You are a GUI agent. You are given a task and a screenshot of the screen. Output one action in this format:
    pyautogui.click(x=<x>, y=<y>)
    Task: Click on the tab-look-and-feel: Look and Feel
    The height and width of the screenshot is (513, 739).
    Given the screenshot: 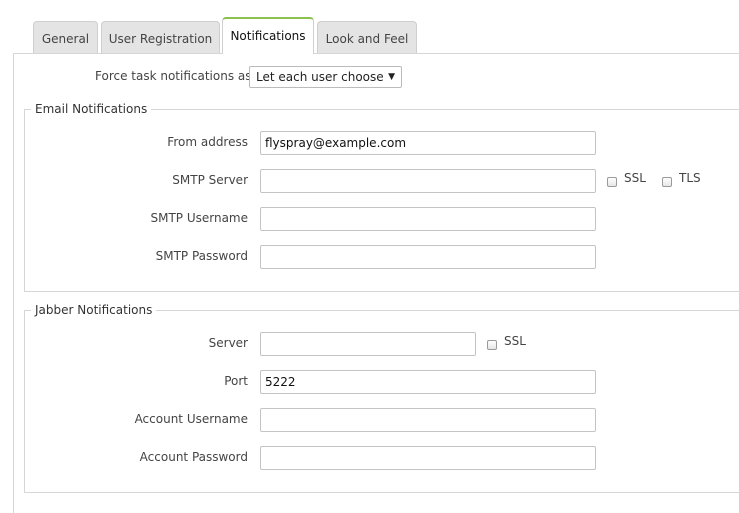 What is the action you would take?
    pyautogui.click(x=367, y=37)
    